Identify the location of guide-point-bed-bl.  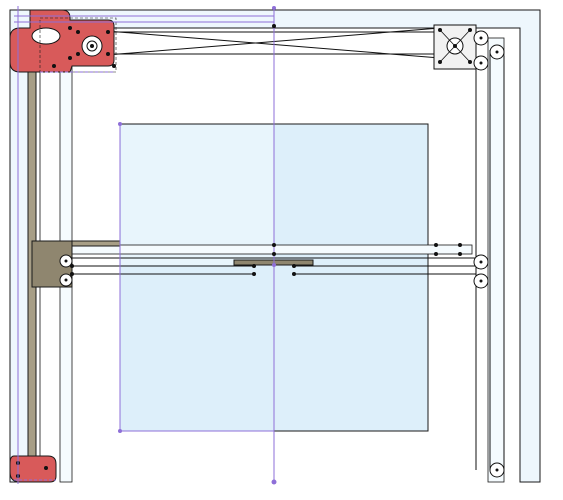
(120, 431).